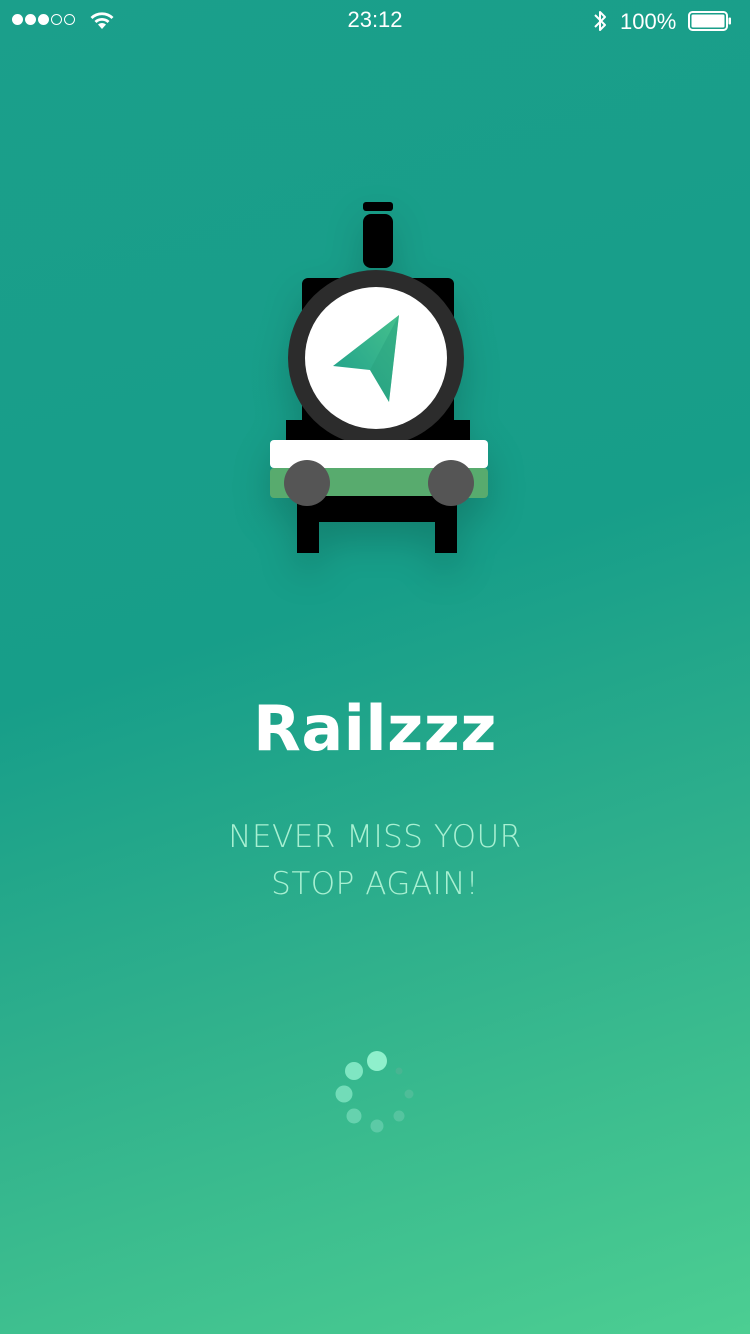  I want to click on battery-icon, so click(709, 21).